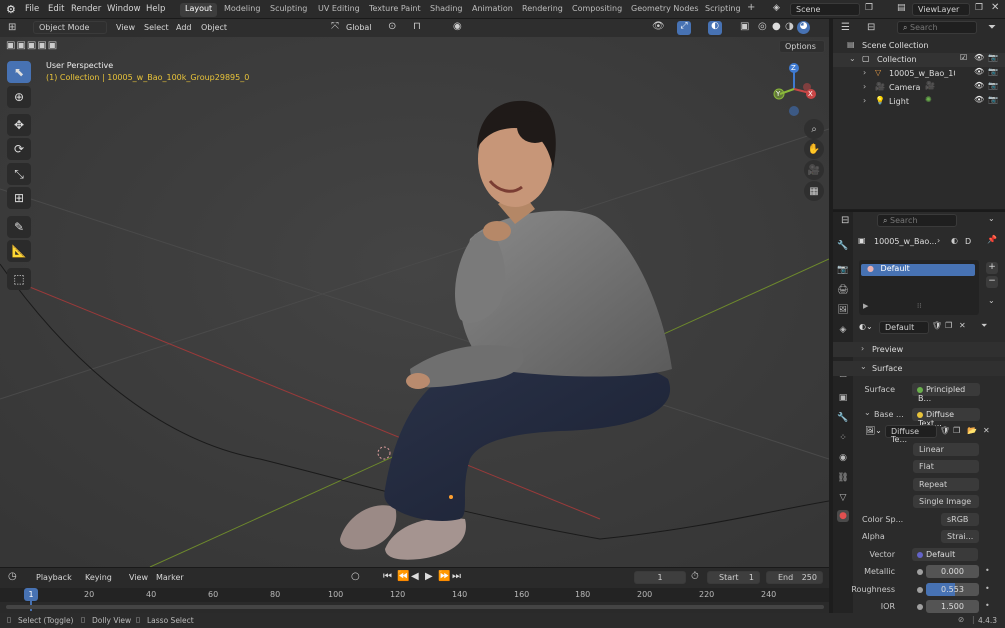 This screenshot has width=1005, height=628. What do you see at coordinates (845, 220) in the screenshot?
I see `props-editor-type-icon: ⊟` at bounding box center [845, 220].